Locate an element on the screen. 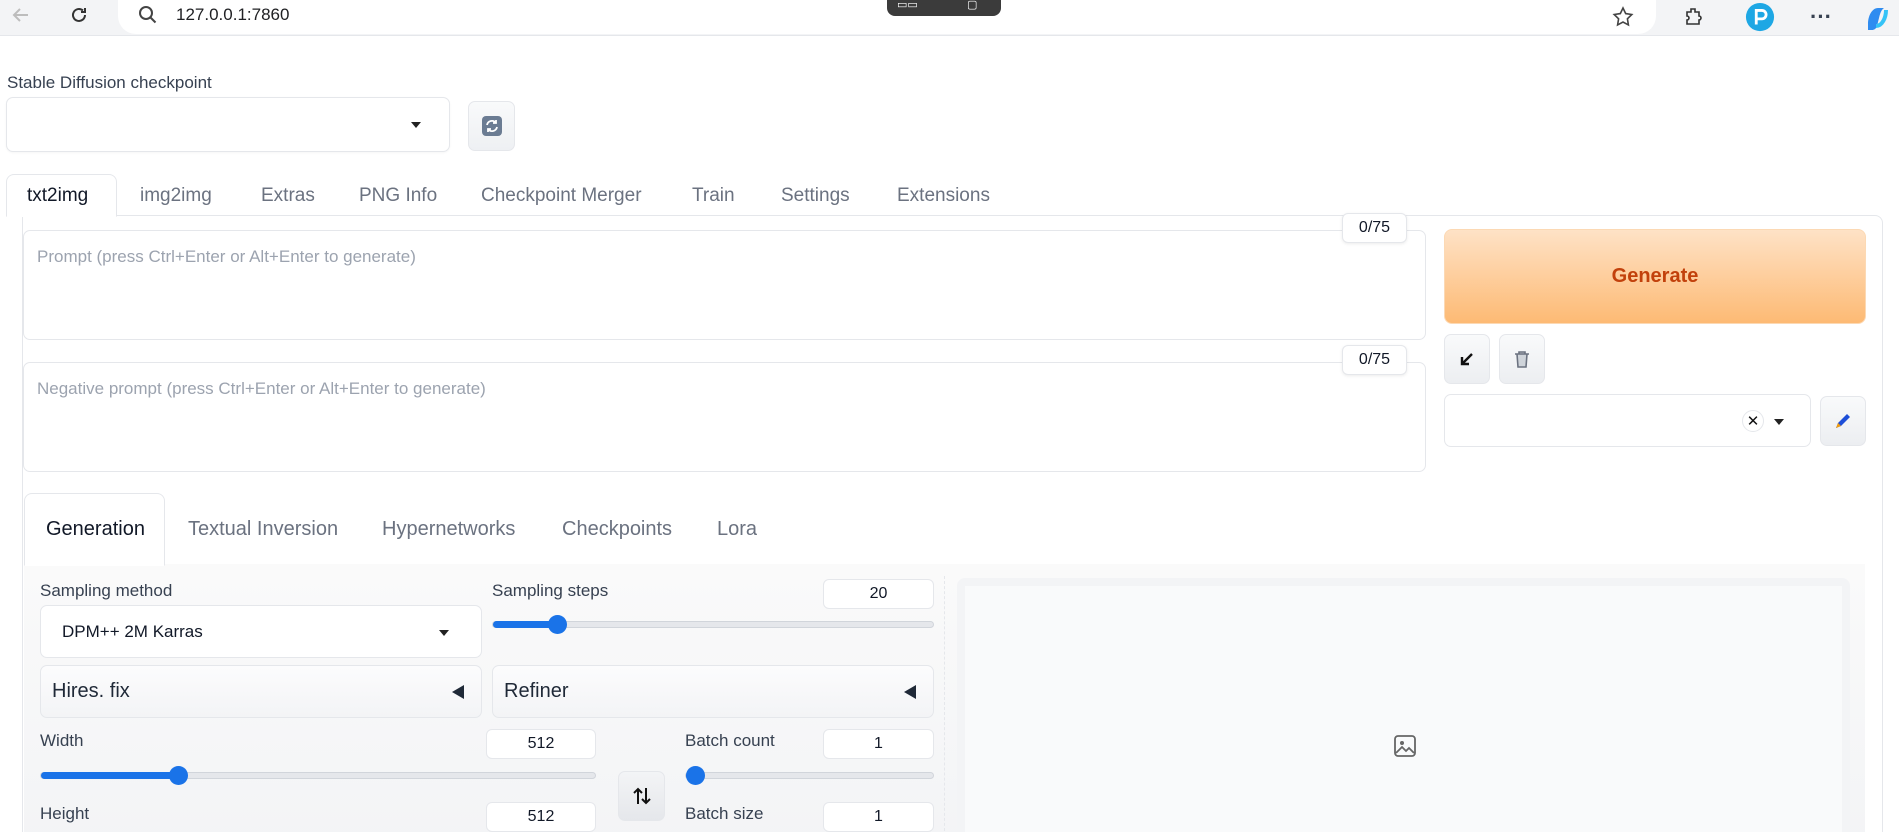 Image resolution: width=1899 pixels, height=832 pixels. sampling-steps-input: 20 is located at coordinates (878, 594).